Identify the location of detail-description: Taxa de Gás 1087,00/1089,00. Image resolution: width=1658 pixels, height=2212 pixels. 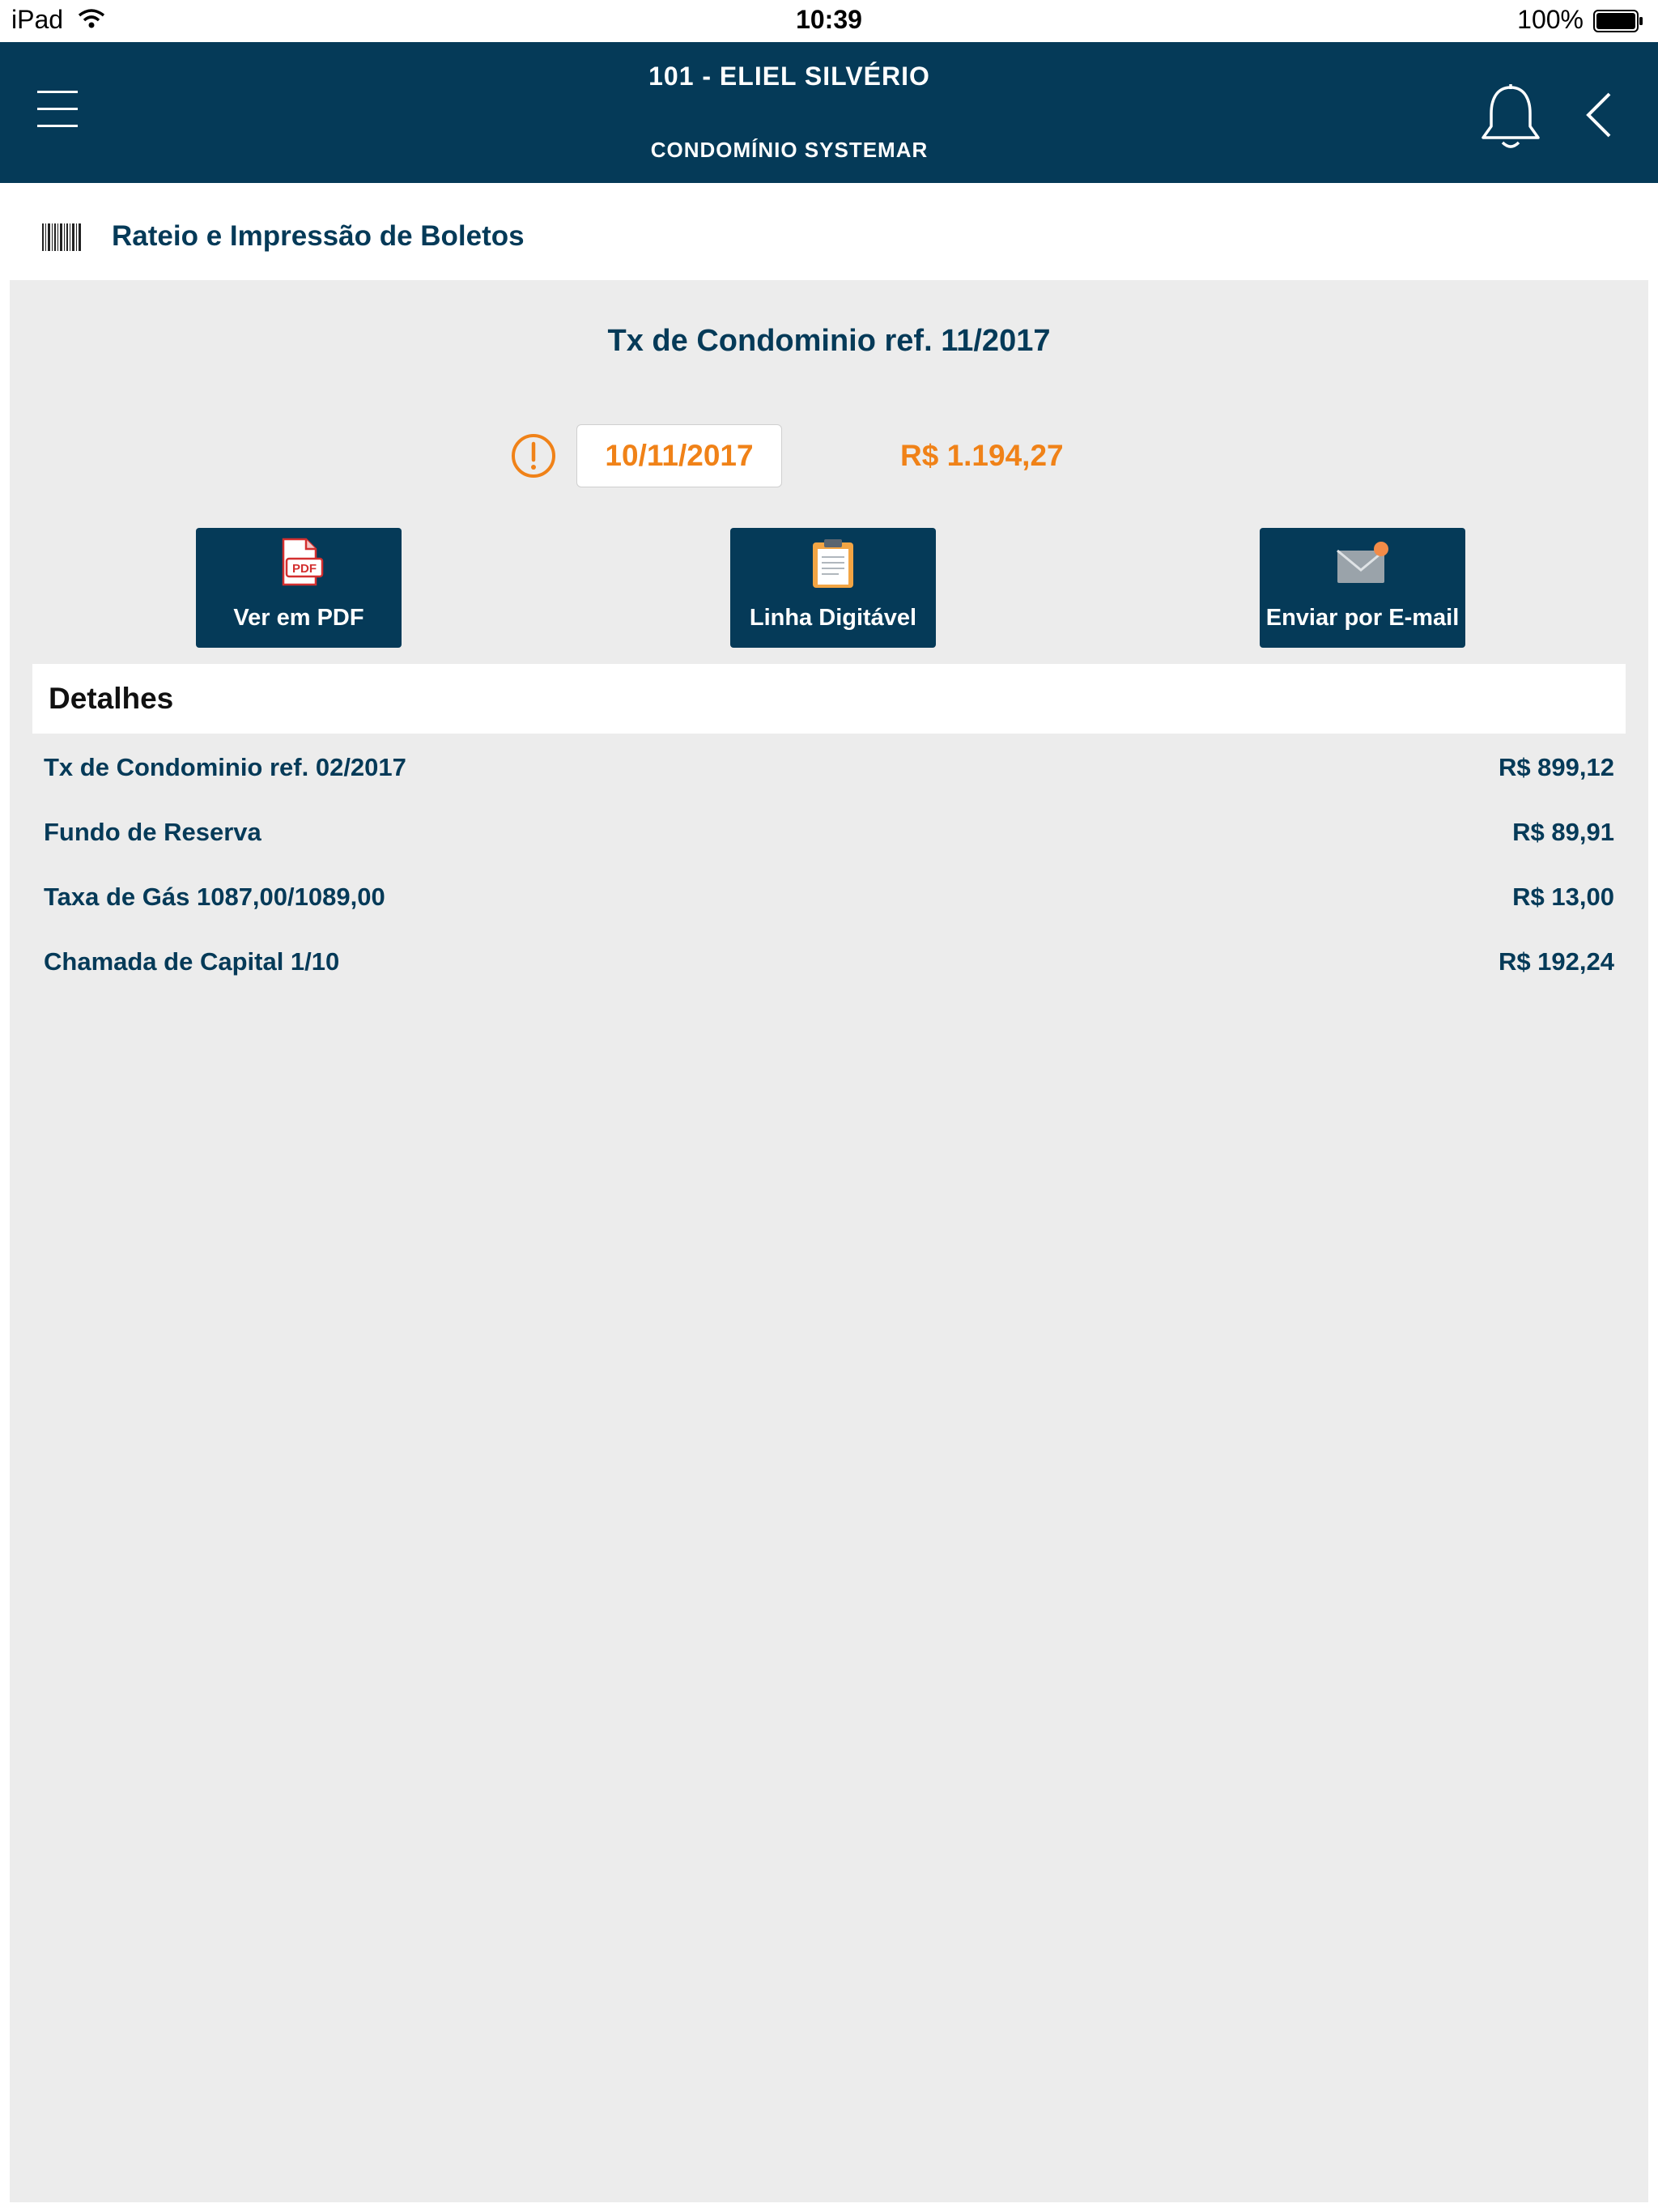
(214, 897).